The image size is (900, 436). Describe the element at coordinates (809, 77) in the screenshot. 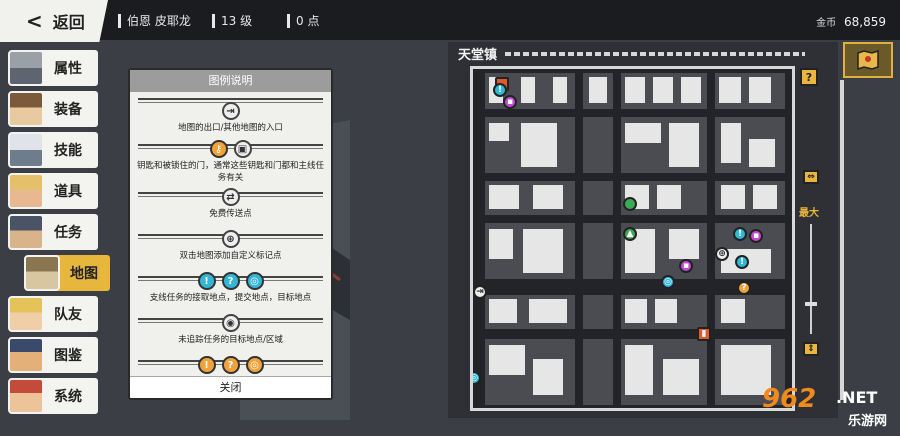

I see `help-button: ?` at that location.